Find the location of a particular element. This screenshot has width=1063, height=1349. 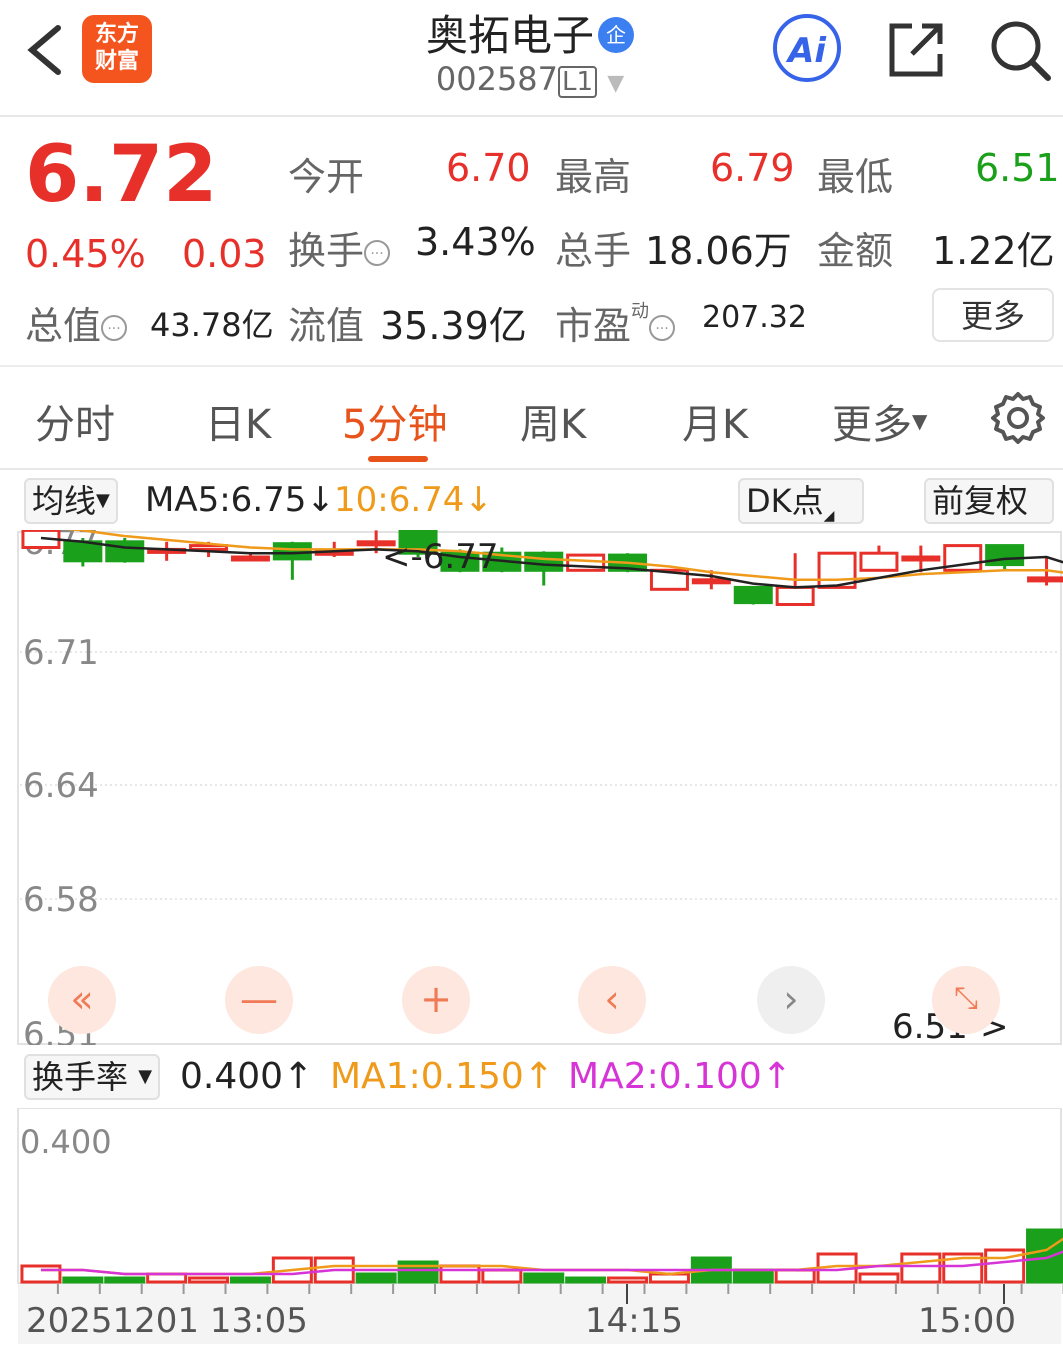

time-axis-label: 14:15 is located at coordinates (634, 1321).